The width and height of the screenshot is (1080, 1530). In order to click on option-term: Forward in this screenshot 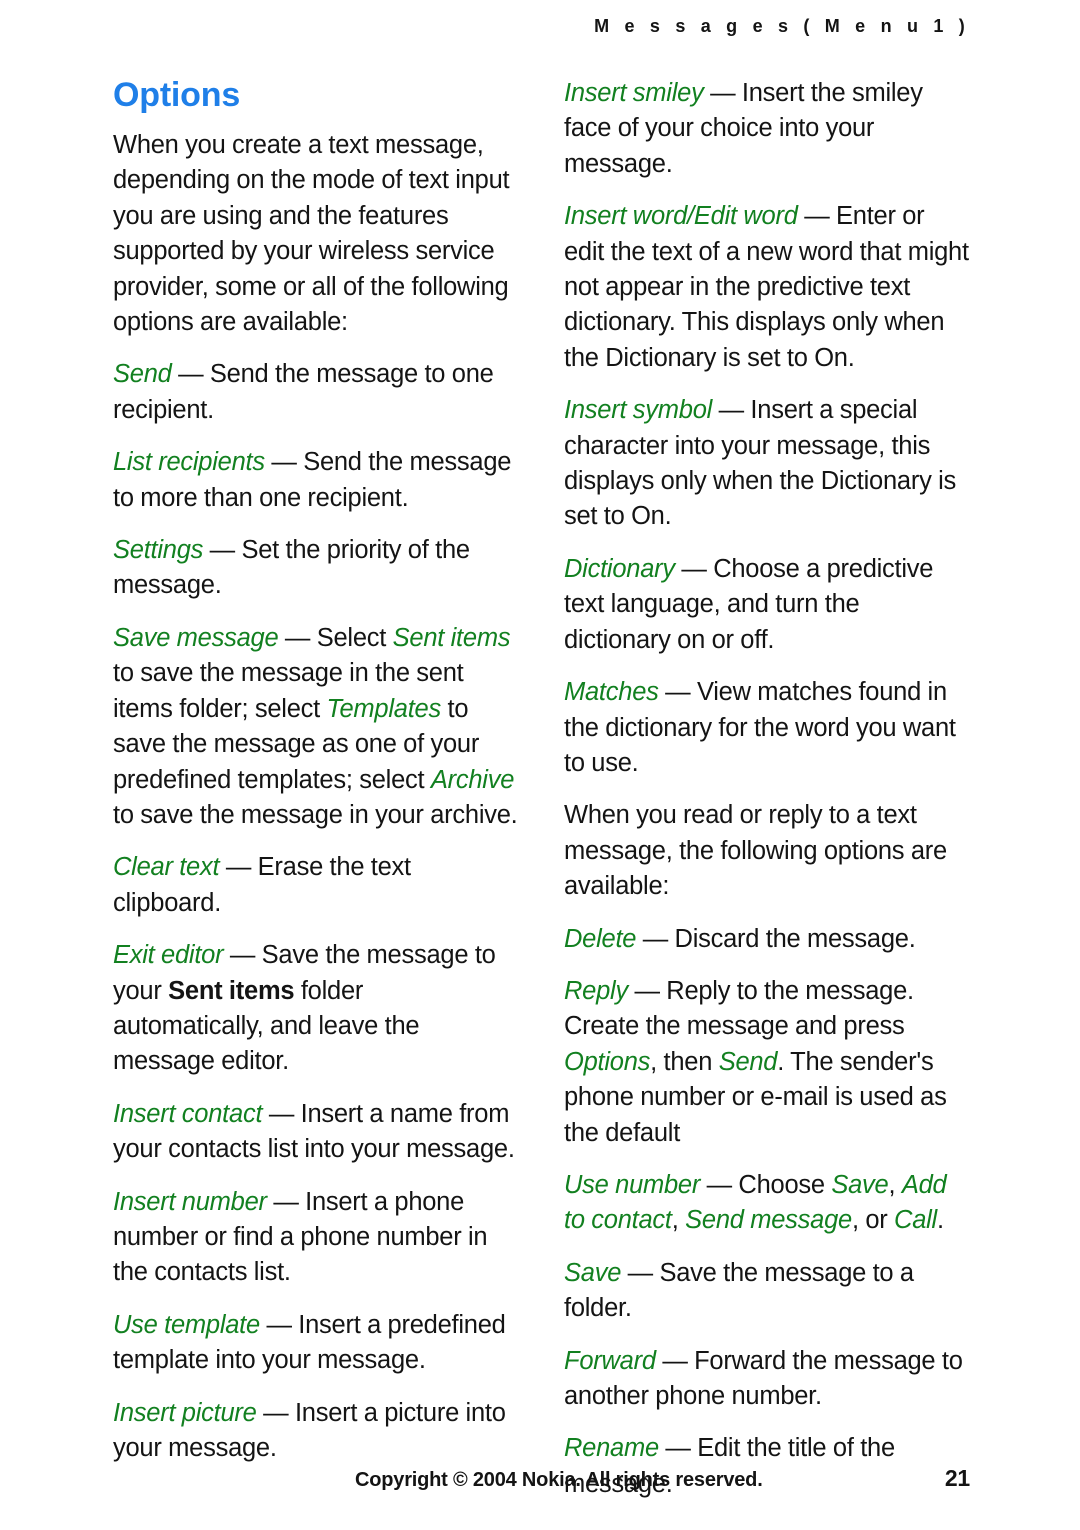, I will do `click(610, 1360)`.